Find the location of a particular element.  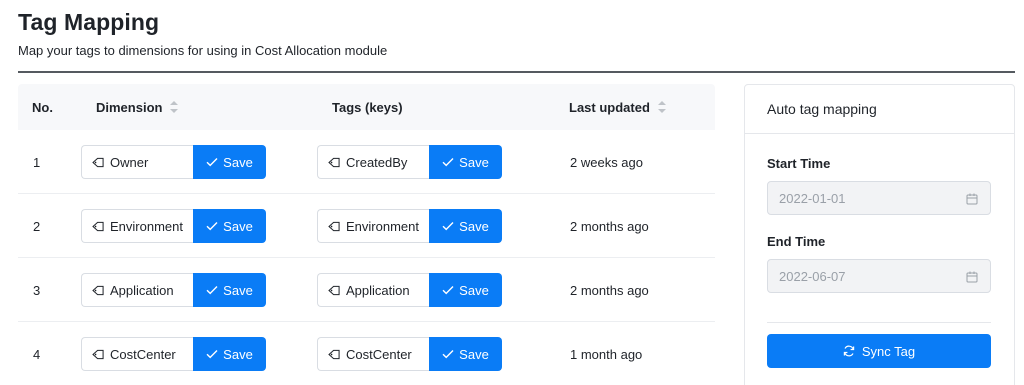

tag-key-value: CostCenter is located at coordinates (379, 354).